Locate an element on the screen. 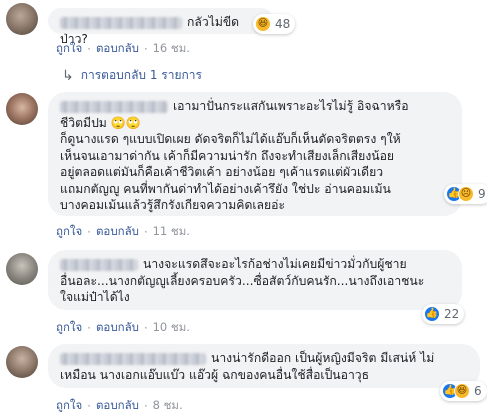 The height and width of the screenshot is (418, 487). comment-timestamp: 16 ชม. is located at coordinates (171, 49).